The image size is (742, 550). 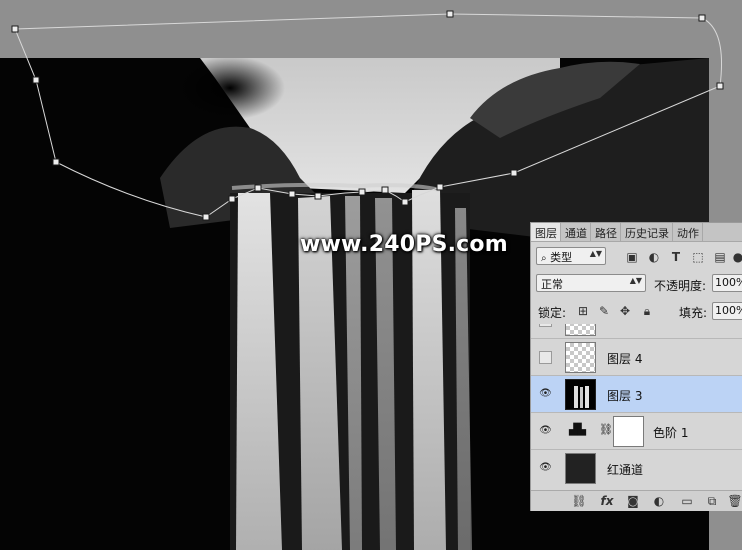 I want to click on filter-row: ⌕ 类型 ▲▼ ▣ ◐ T ⬚ ▤ ●, so click(x=636, y=256).